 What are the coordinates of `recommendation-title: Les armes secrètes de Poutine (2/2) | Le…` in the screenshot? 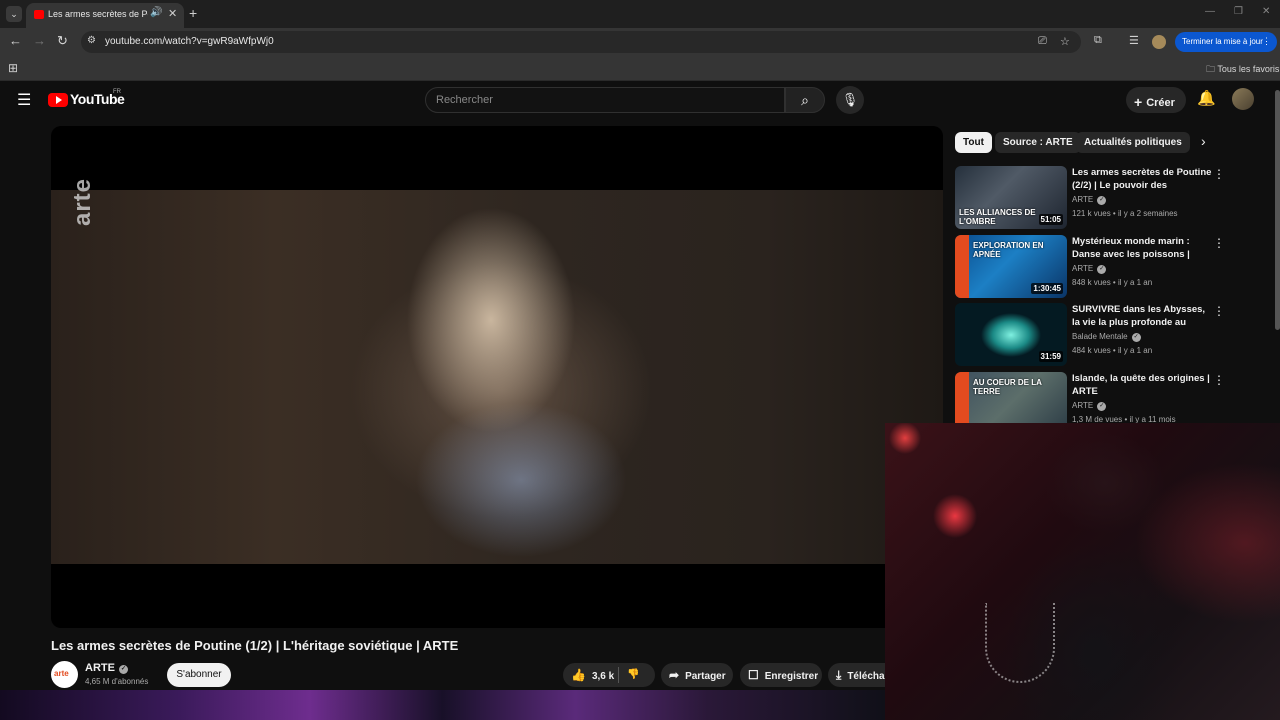 It's located at (1142, 179).